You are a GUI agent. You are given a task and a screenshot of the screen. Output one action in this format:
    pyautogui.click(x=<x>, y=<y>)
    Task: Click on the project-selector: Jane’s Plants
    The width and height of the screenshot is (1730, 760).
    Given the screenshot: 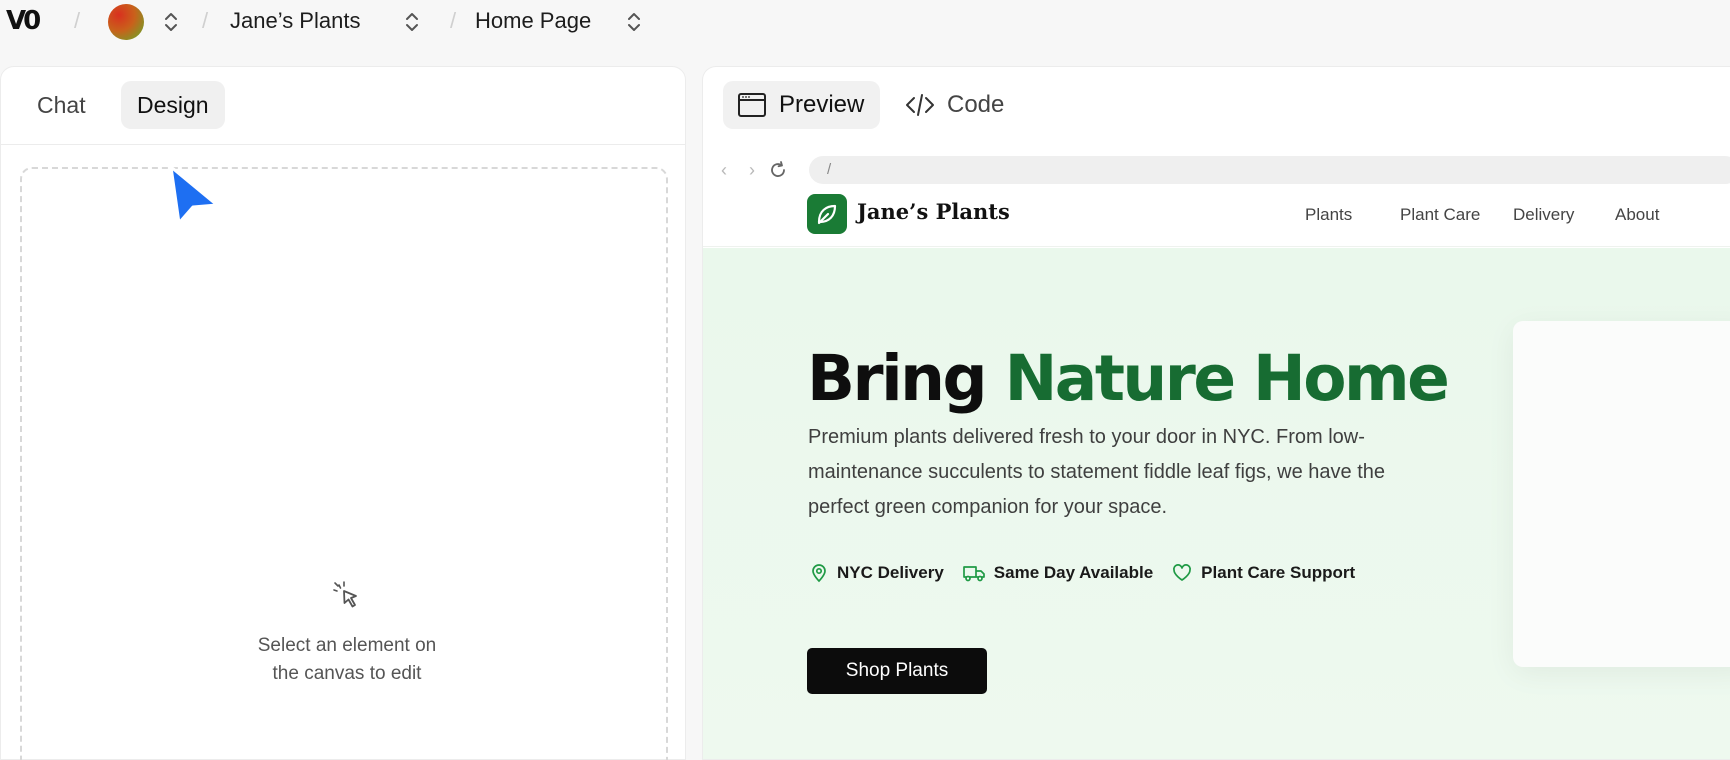 What is the action you would take?
    pyautogui.click(x=295, y=21)
    